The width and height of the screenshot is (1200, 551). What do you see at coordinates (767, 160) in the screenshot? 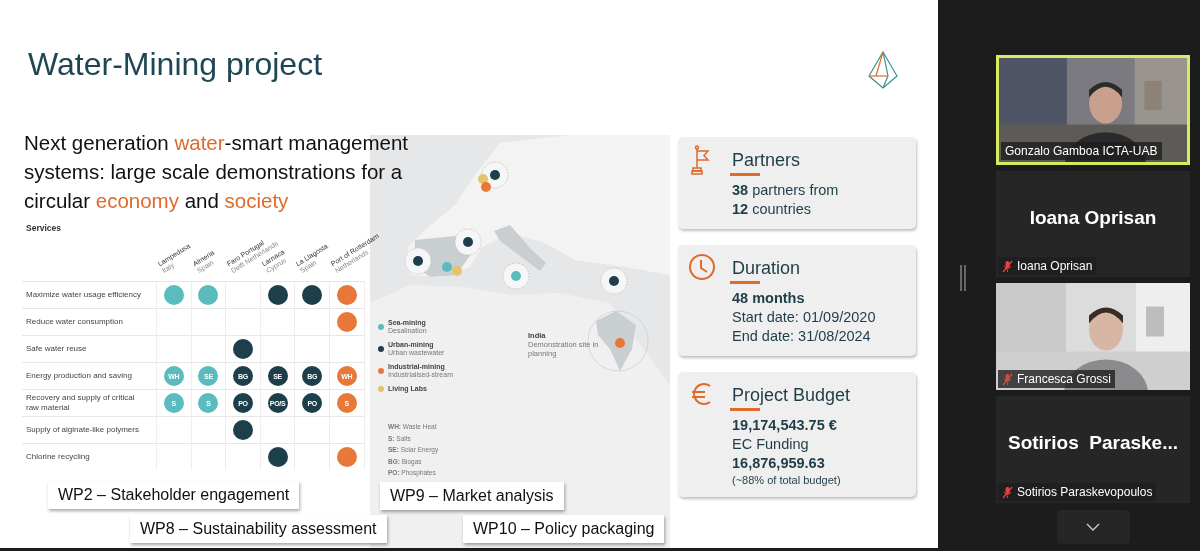
I see `card-title: Partners` at bounding box center [767, 160].